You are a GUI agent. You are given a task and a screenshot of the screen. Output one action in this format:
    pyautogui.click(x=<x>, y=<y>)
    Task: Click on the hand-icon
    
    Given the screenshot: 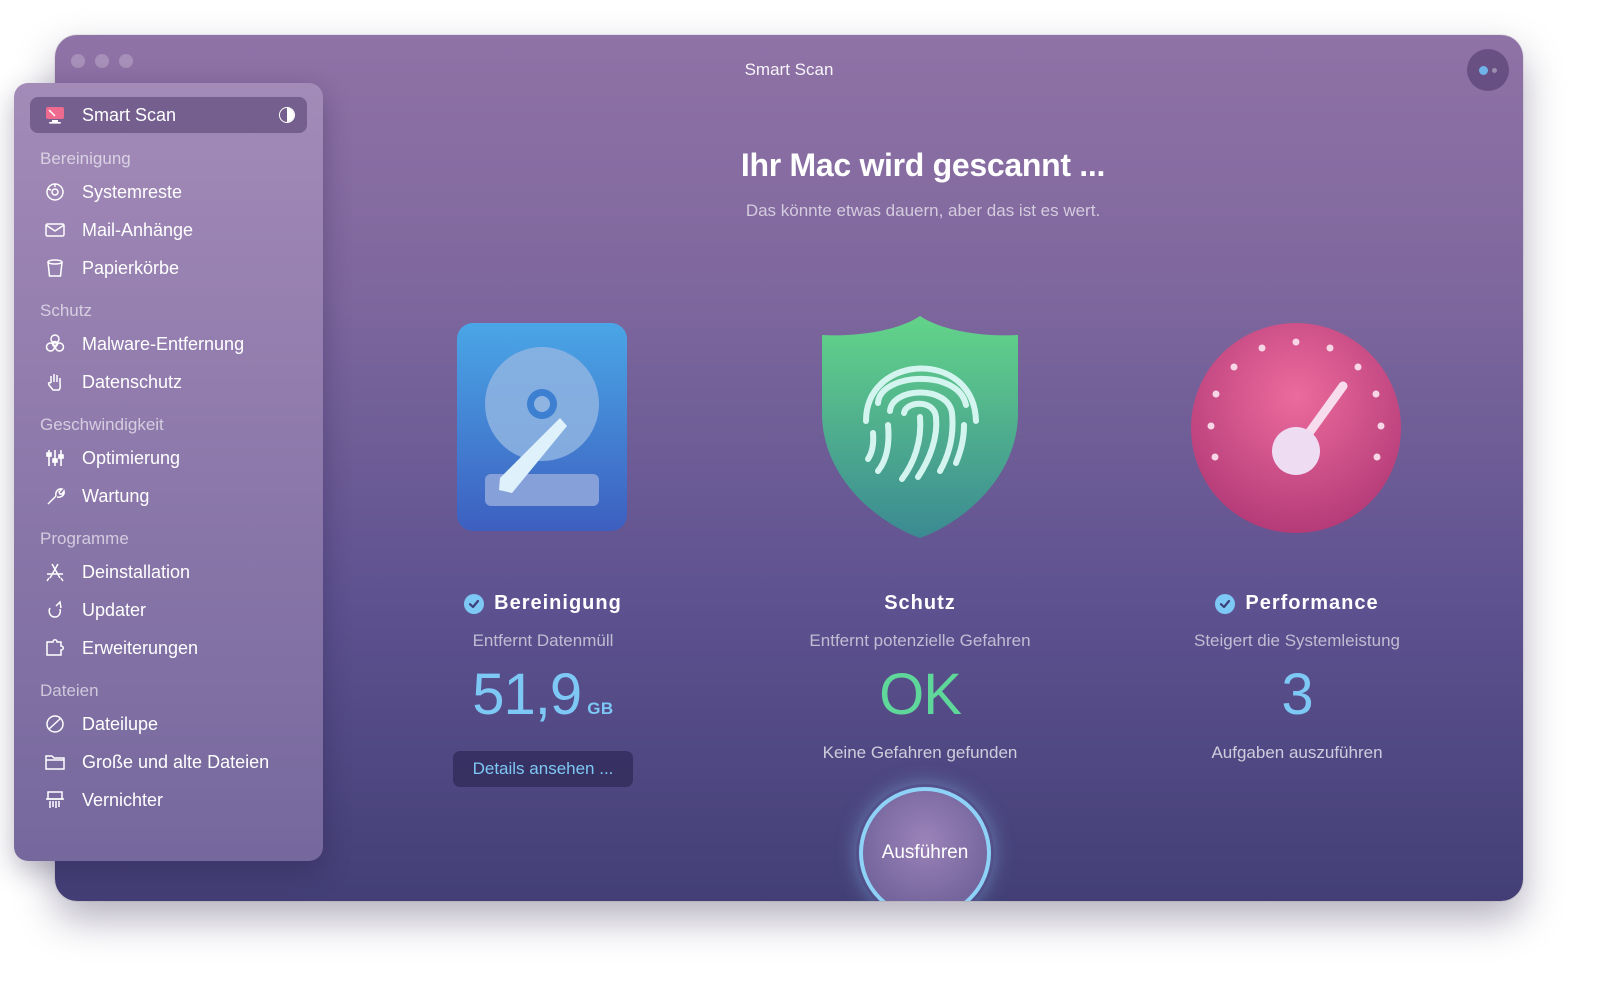 What is the action you would take?
    pyautogui.click(x=55, y=382)
    